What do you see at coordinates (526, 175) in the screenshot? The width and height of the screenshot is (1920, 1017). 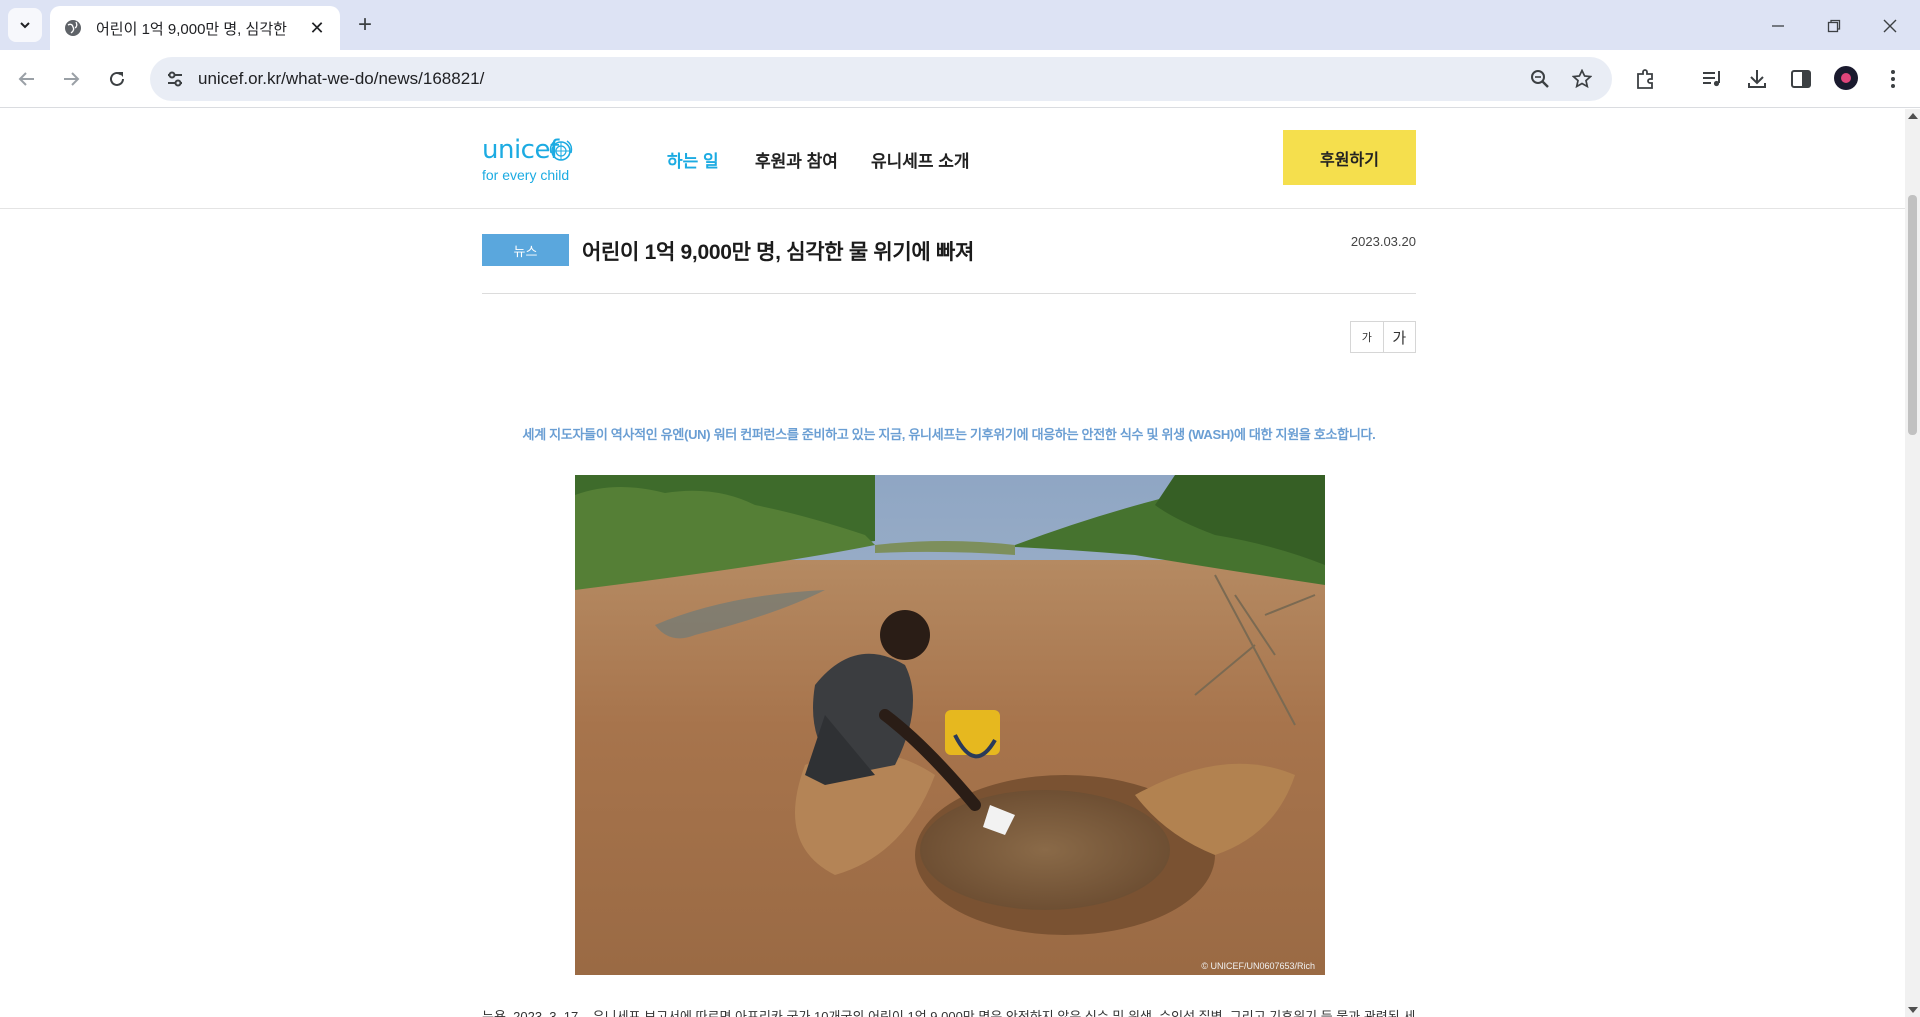 I see `logo-tagline: for every child` at bounding box center [526, 175].